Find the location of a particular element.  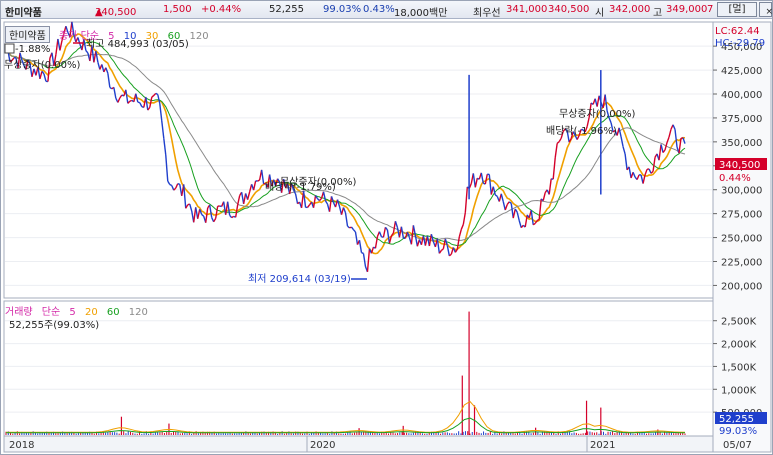

best-ask: 341,000 is located at coordinates (527, 9).